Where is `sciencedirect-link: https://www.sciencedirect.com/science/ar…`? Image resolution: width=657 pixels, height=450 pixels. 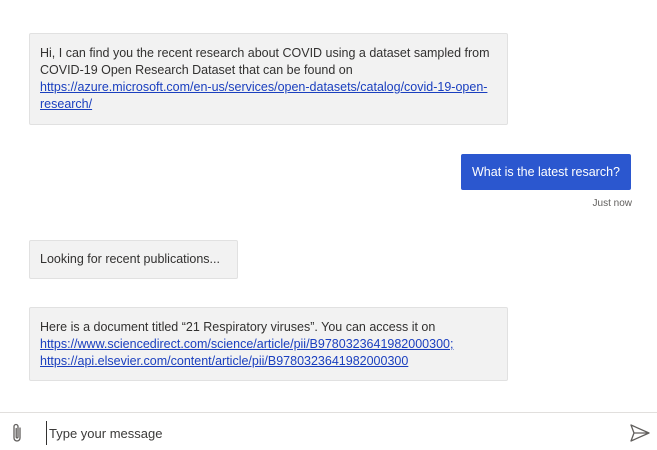
sciencedirect-link: https://www.sciencedirect.com/science/ar… is located at coordinates (246, 344).